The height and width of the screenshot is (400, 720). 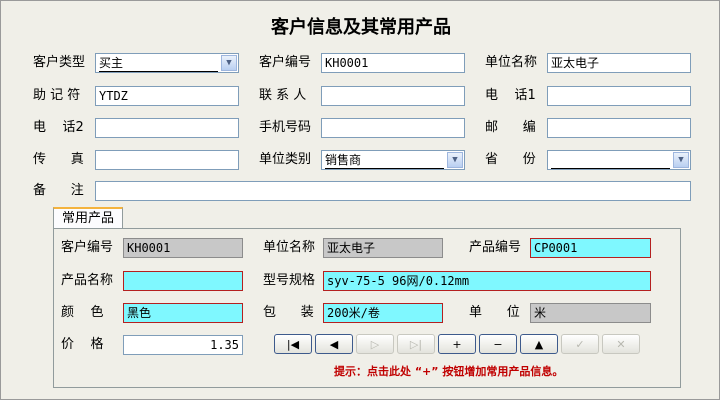 What do you see at coordinates (57, 95) in the screenshot?
I see `mnemonic-label: 助 记 符` at bounding box center [57, 95].